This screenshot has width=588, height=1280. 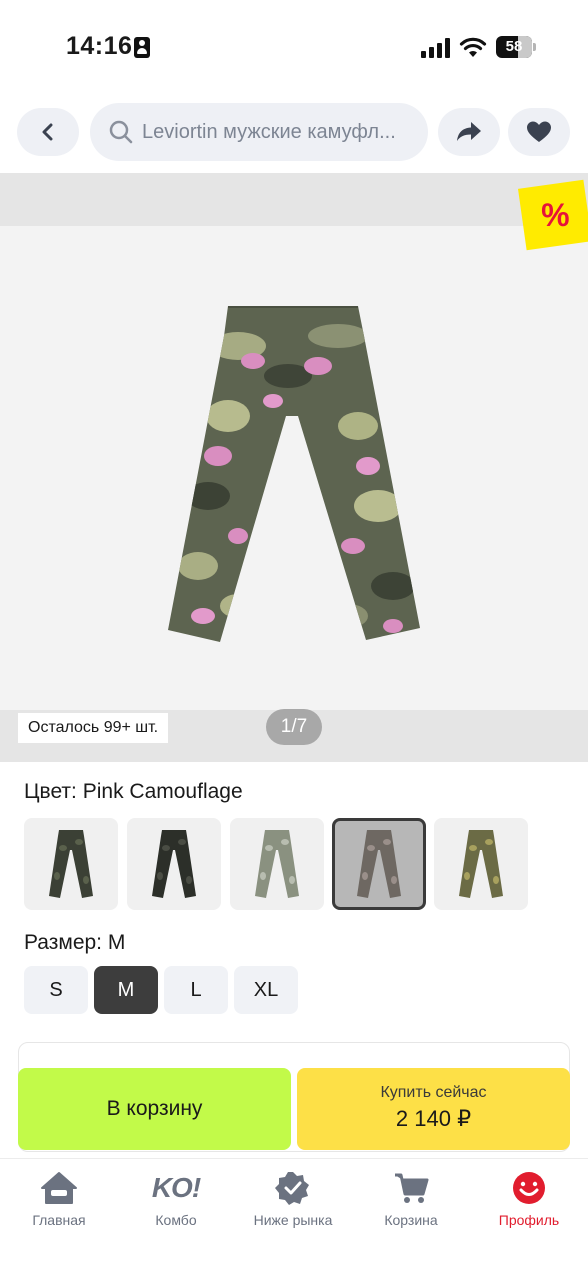 What do you see at coordinates (433, 1118) in the screenshot?
I see `buy-now-price: 2 140 ₽` at bounding box center [433, 1118].